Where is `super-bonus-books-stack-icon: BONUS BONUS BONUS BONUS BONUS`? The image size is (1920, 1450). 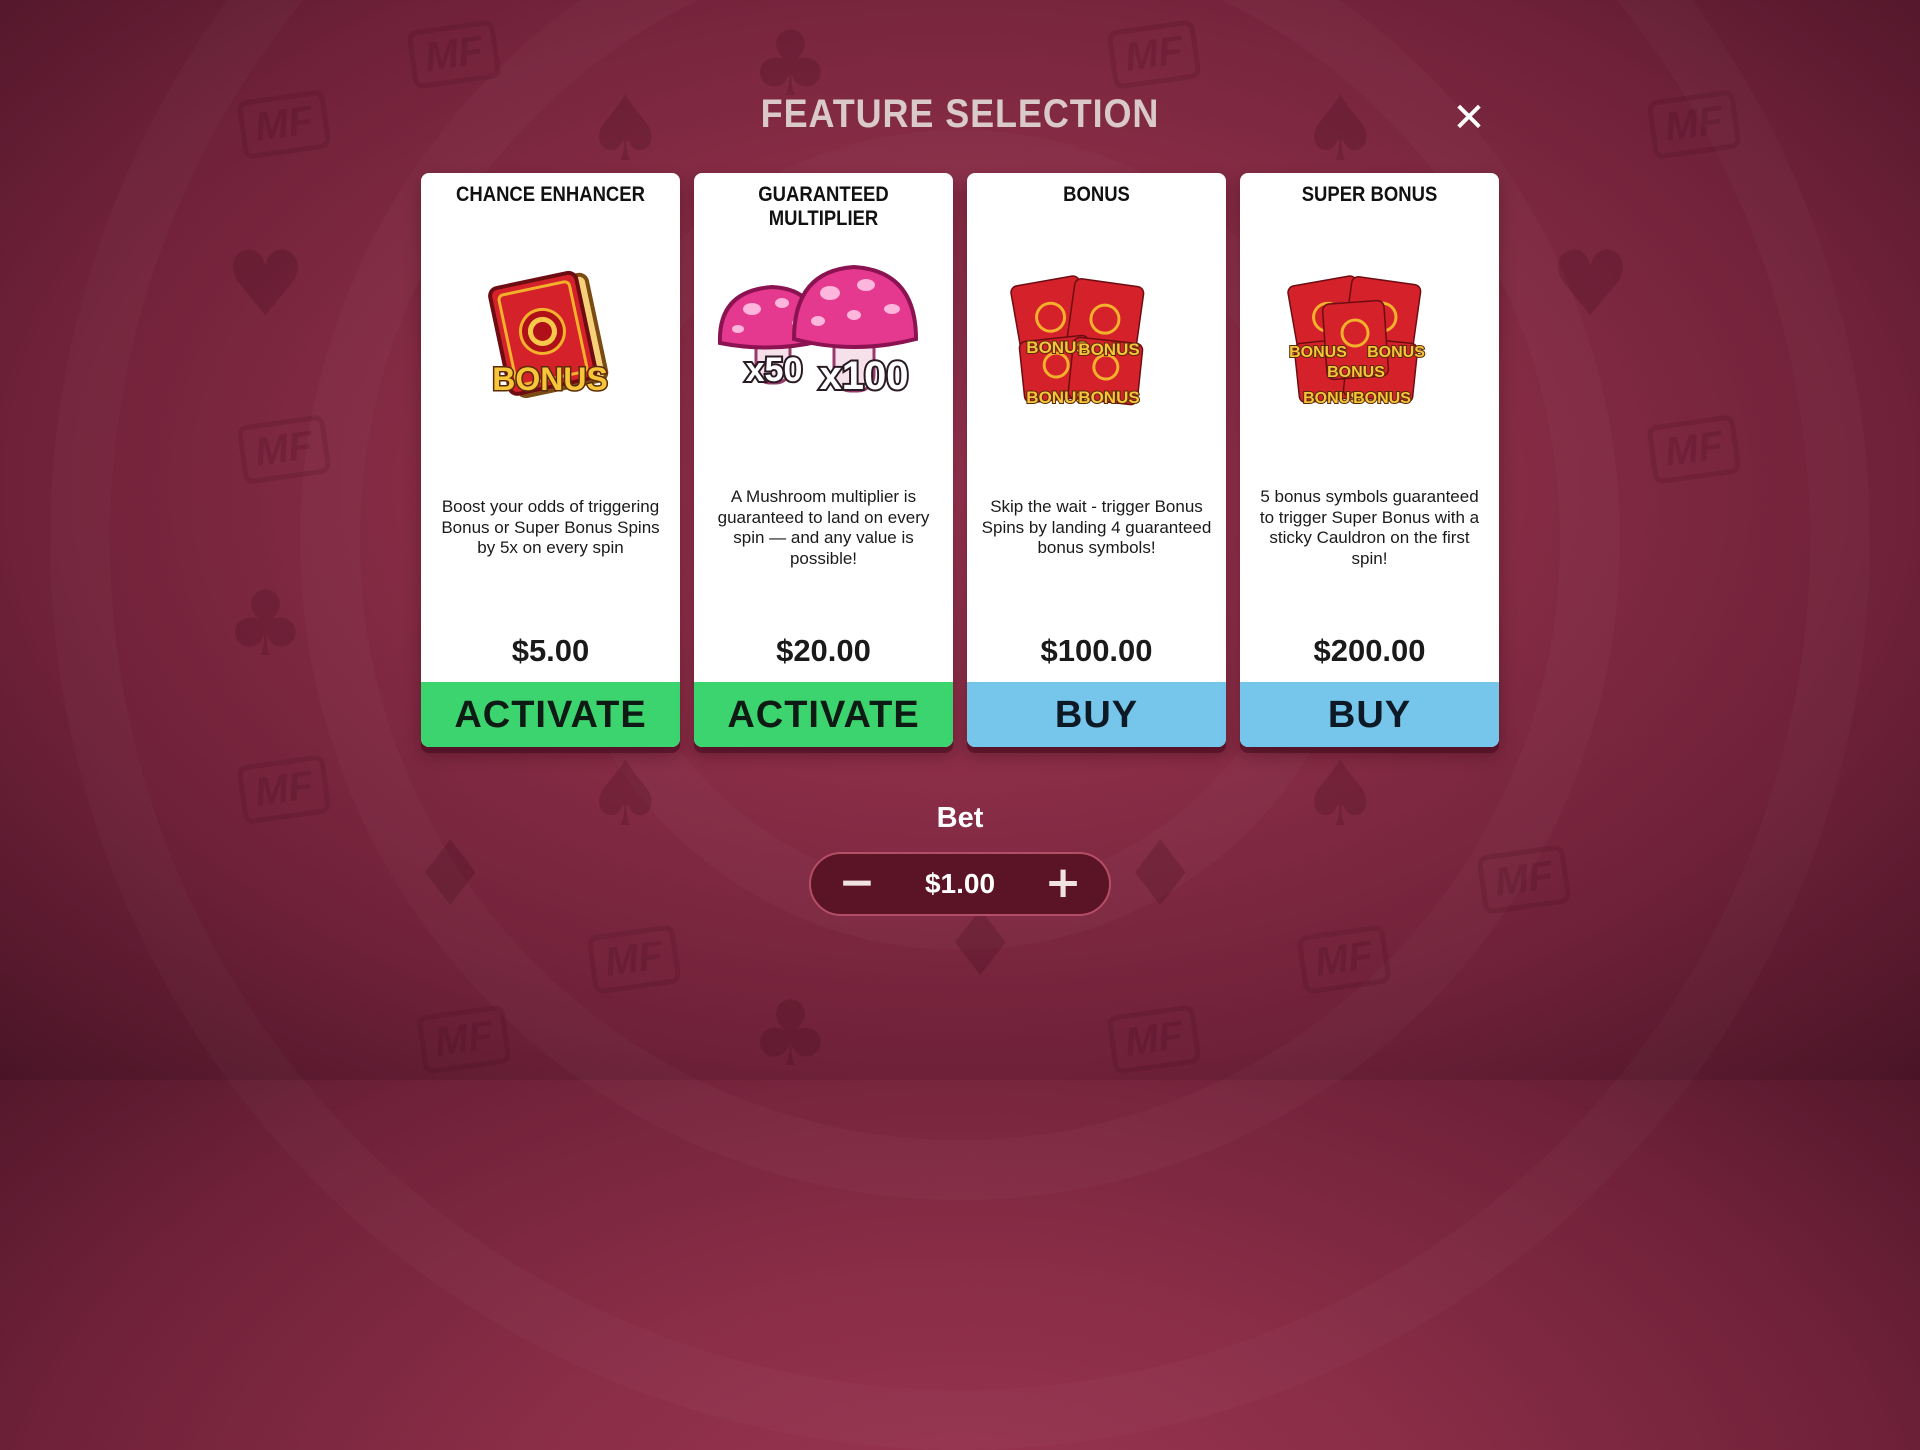
super-bonus-books-stack-icon: BONUS BONUS BONUS BONUS BONUS is located at coordinates (1356, 341).